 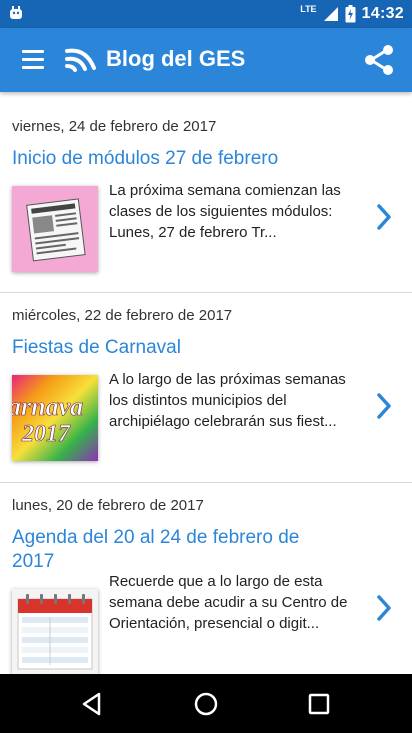 What do you see at coordinates (92, 704) in the screenshot?
I see `back-triangle-icon` at bounding box center [92, 704].